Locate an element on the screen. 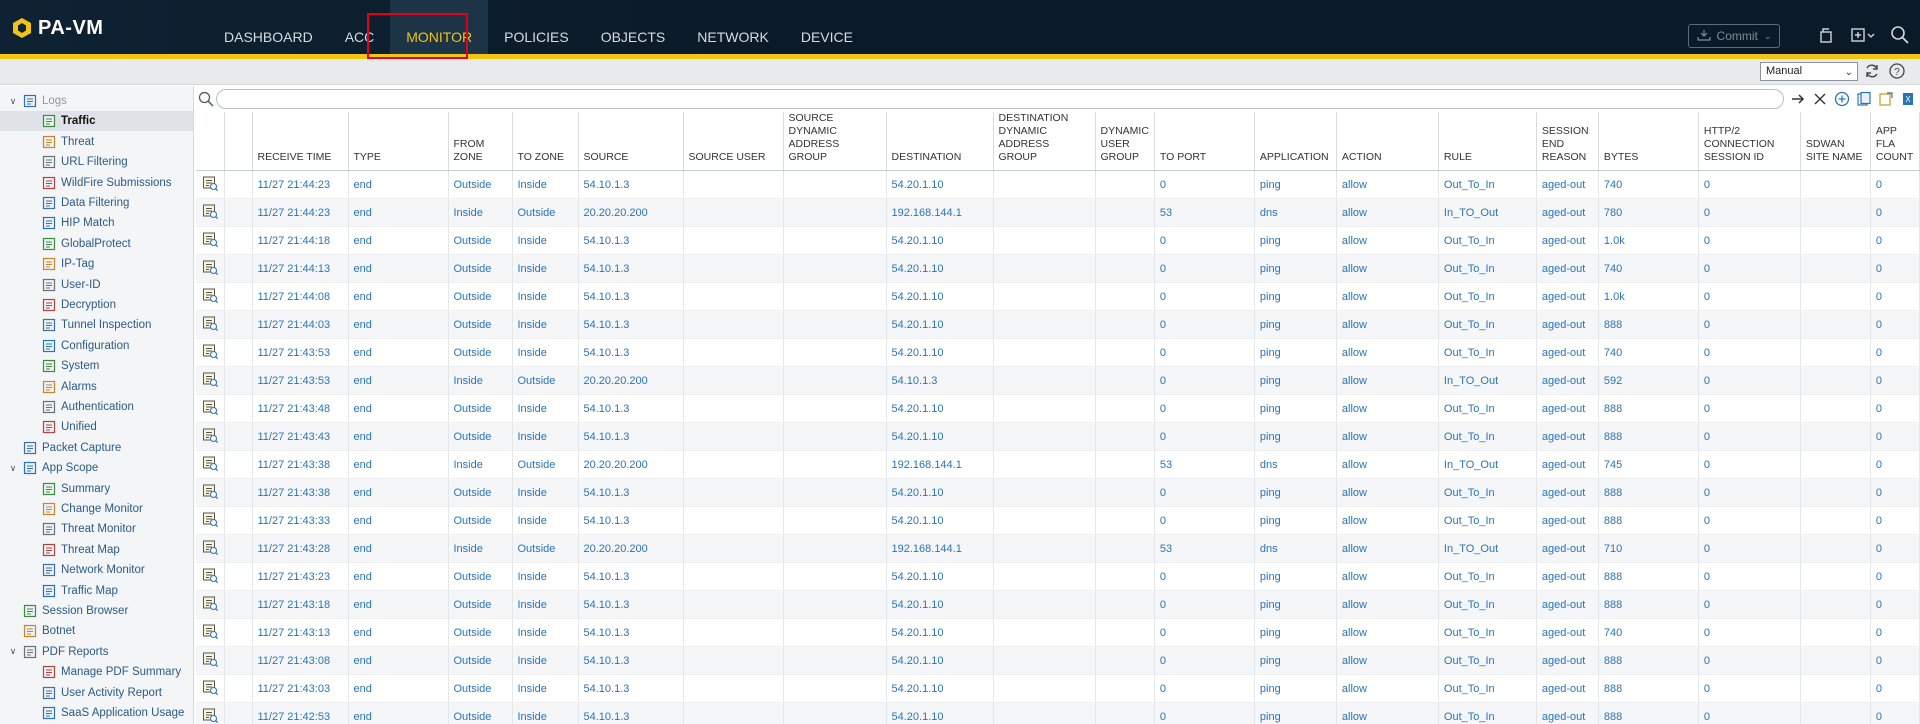 The image size is (1920, 724). column-header-to-zone: TO ZONE is located at coordinates (545, 141).